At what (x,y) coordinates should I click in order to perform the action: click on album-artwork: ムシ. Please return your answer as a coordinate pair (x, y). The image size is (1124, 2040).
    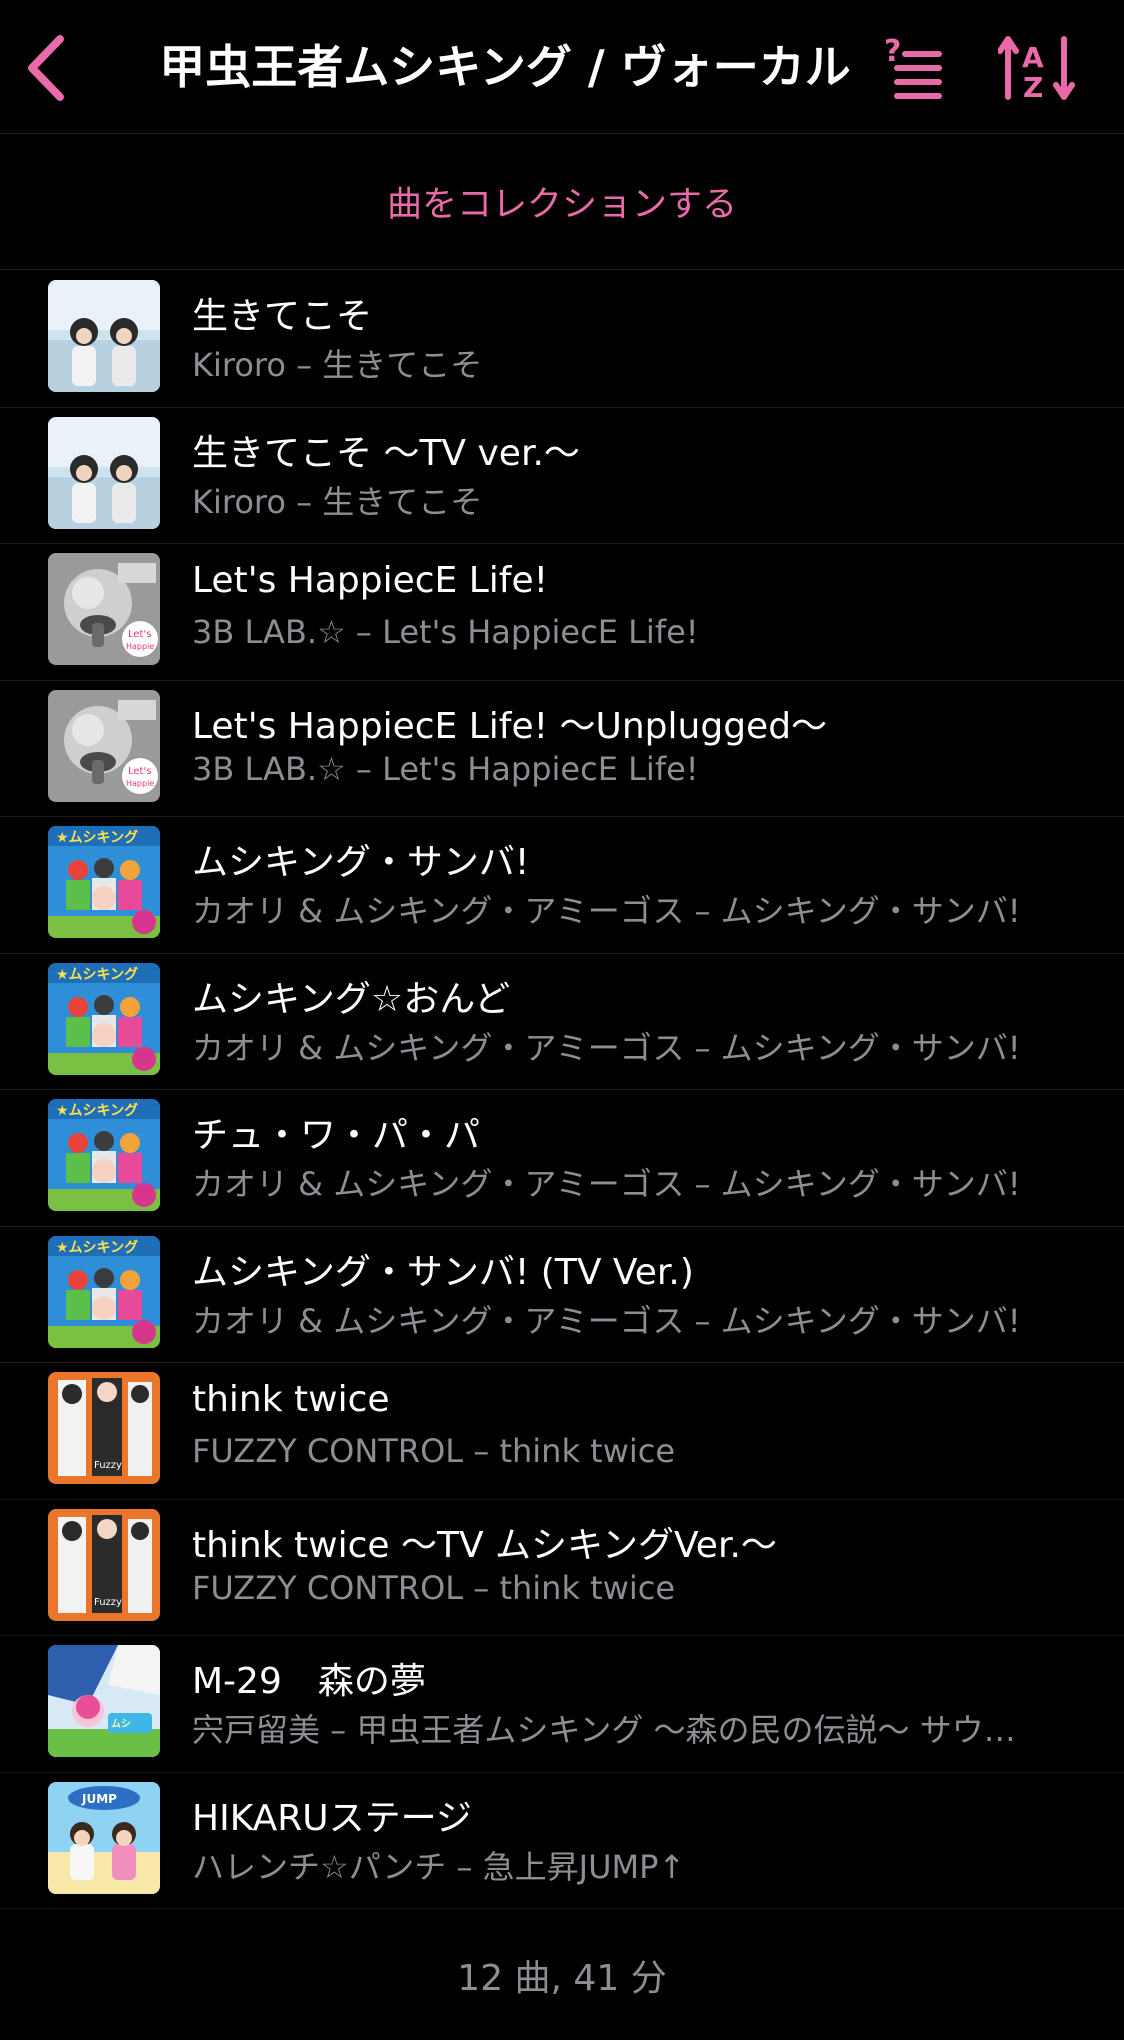
    Looking at the image, I should click on (104, 1701).